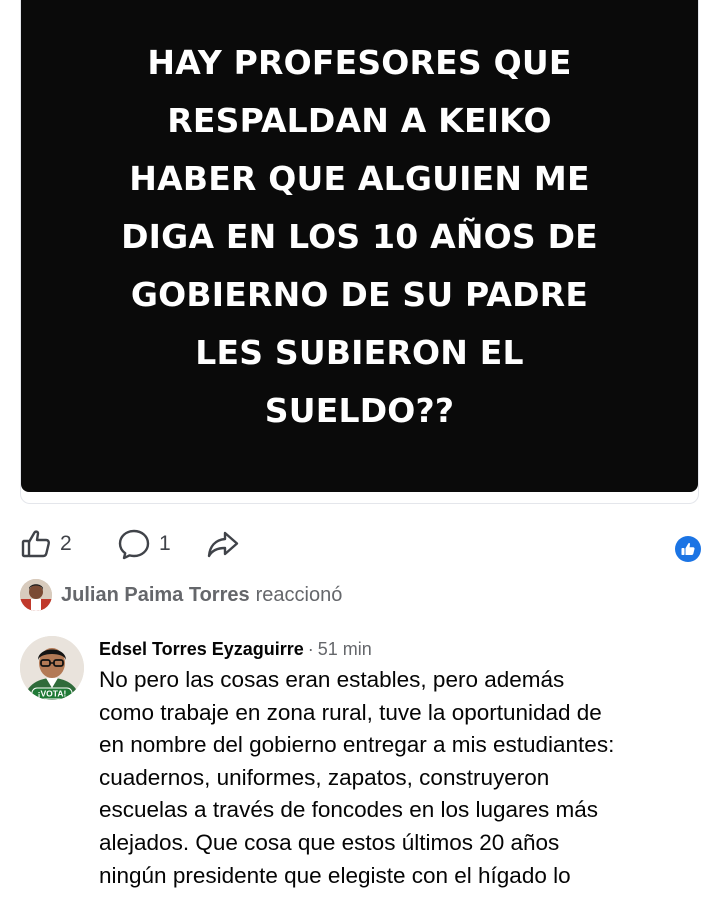  Describe the element at coordinates (688, 549) in the screenshot. I see `like-reaction-badge-icon` at that location.